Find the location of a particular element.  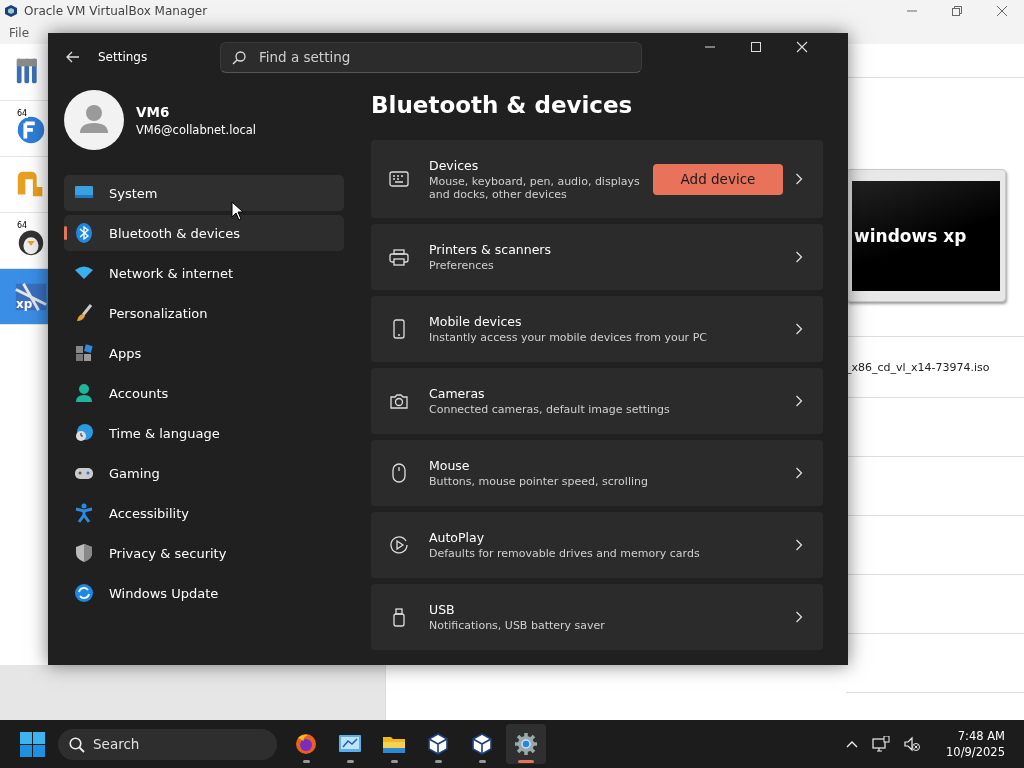

network-icon is located at coordinates (881, 744).